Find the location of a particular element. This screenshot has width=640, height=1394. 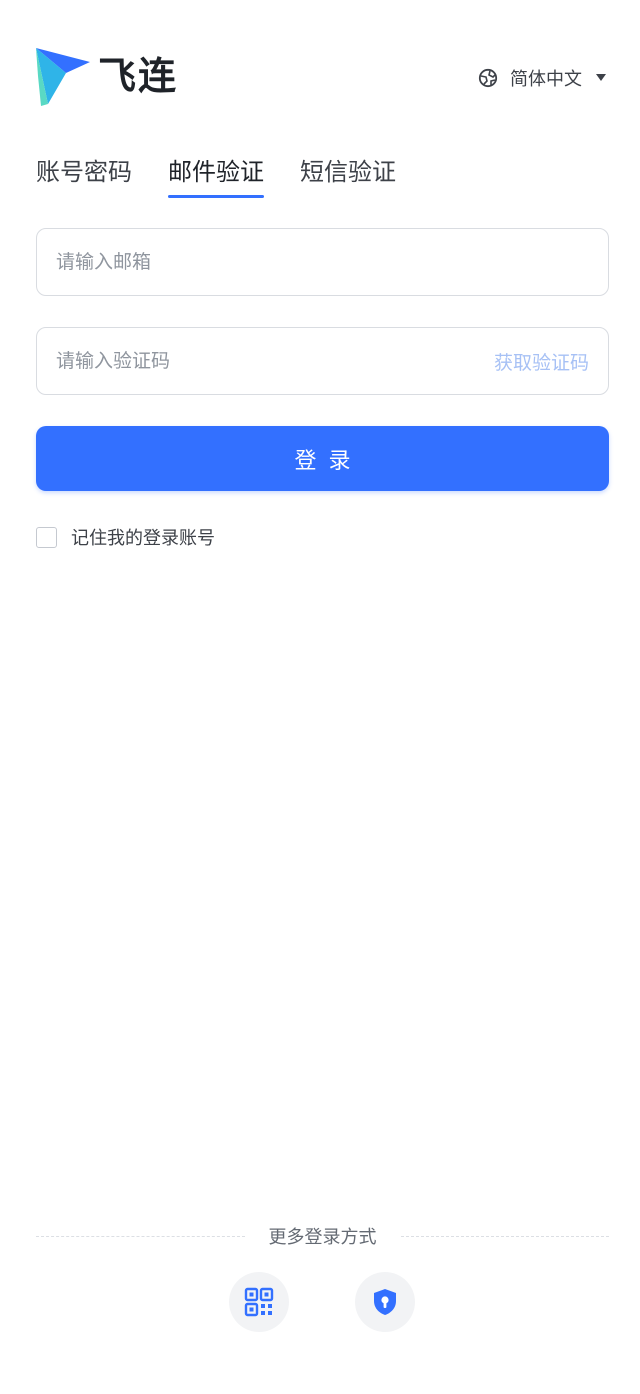

sso-login-button is located at coordinates (385, 1302).